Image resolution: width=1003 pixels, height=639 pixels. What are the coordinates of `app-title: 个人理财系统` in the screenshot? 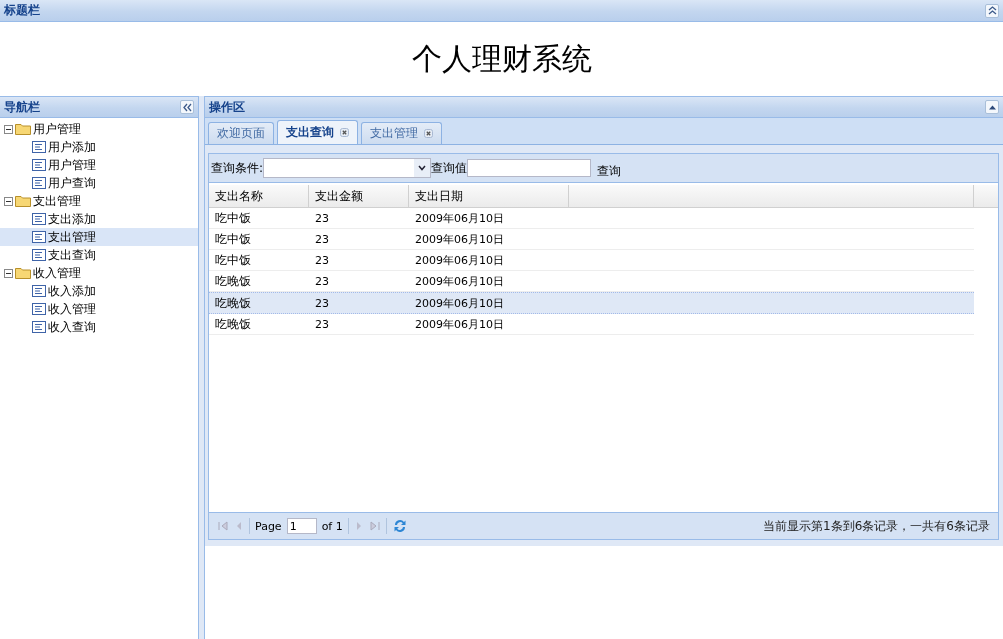 It's located at (501, 58).